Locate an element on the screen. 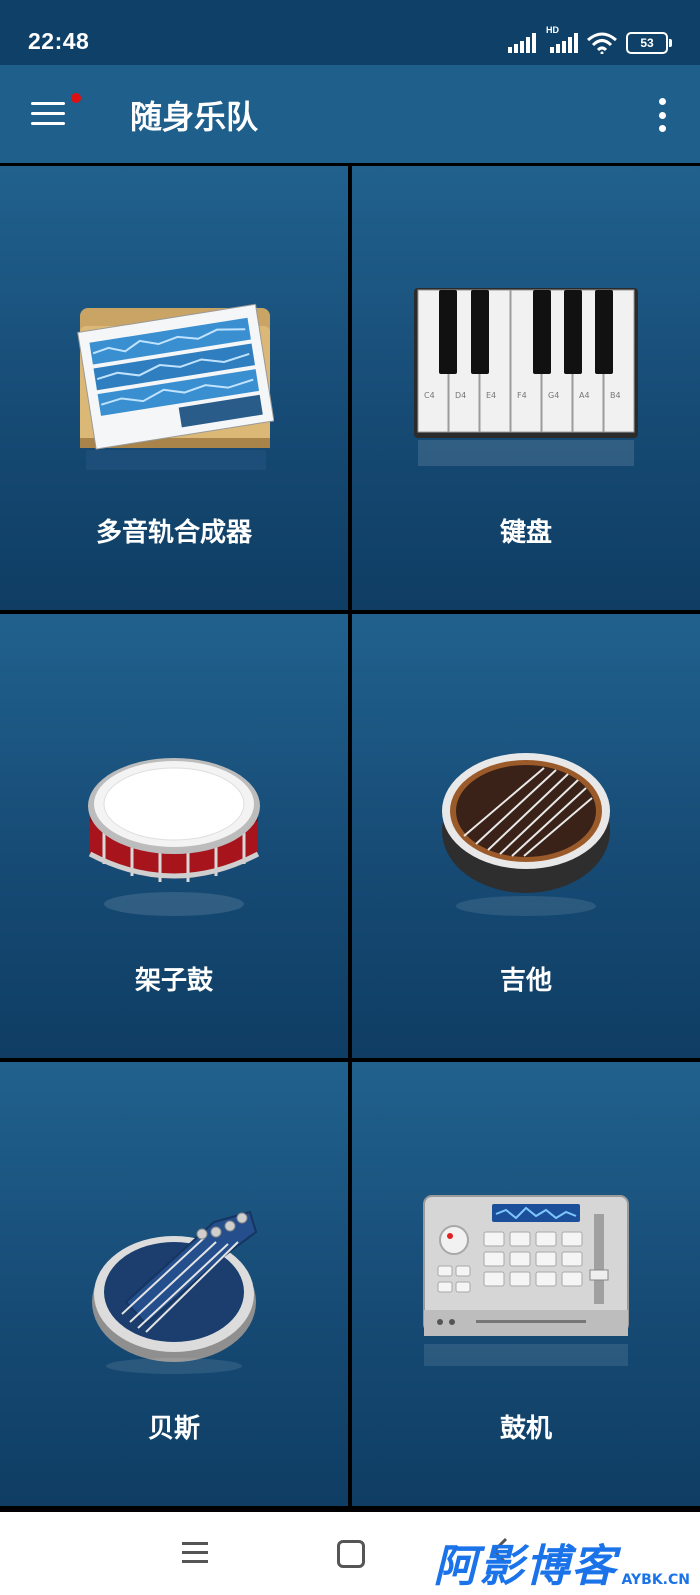  snare-drum-icon is located at coordinates (174, 837).